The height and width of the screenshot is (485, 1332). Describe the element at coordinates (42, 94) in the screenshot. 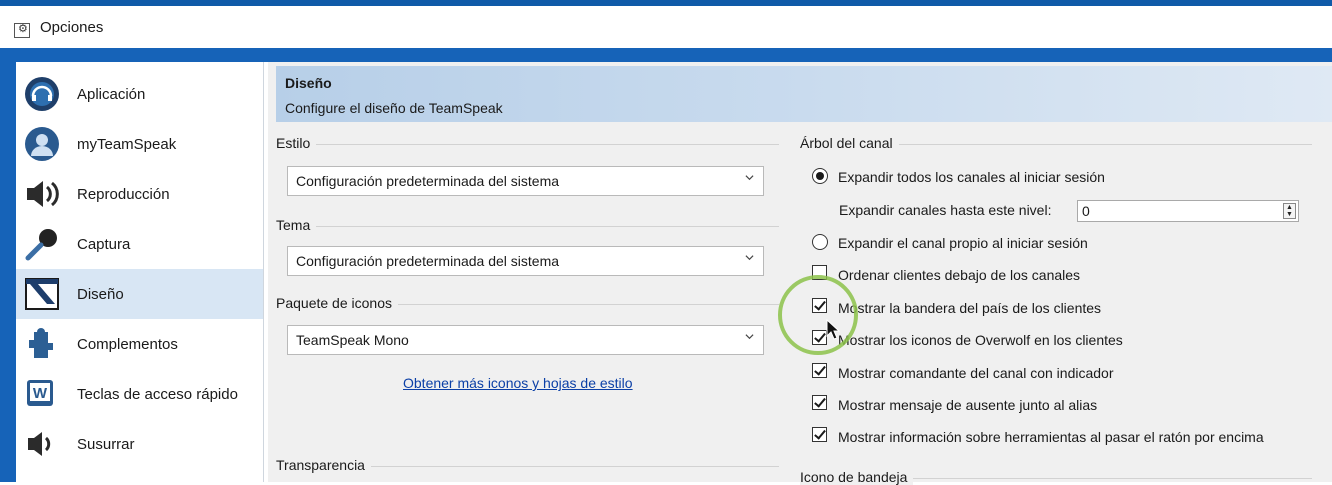

I see `headset-icon` at that location.